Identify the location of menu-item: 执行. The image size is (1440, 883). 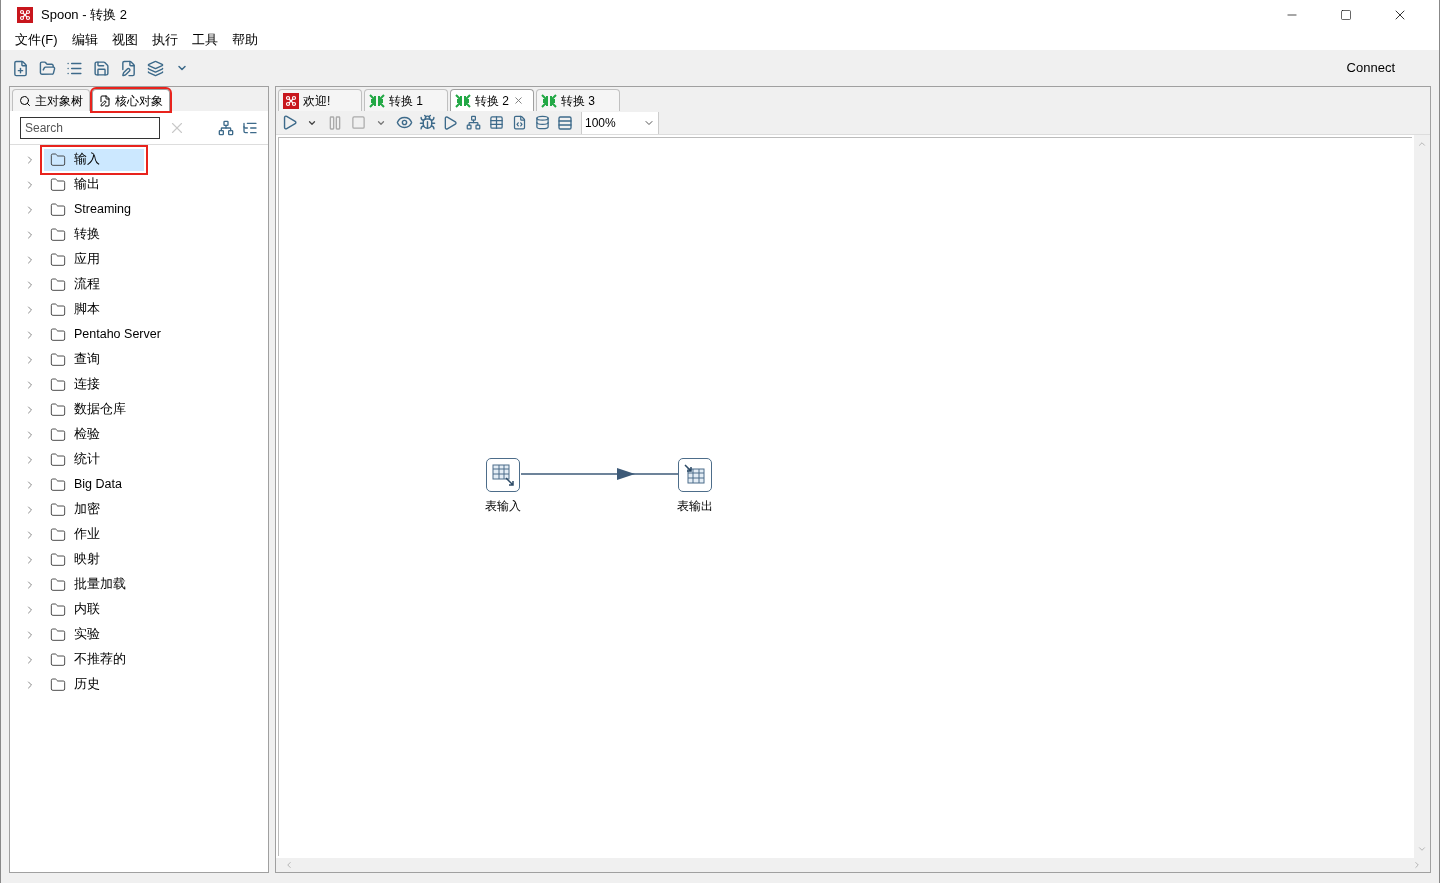
(164, 40).